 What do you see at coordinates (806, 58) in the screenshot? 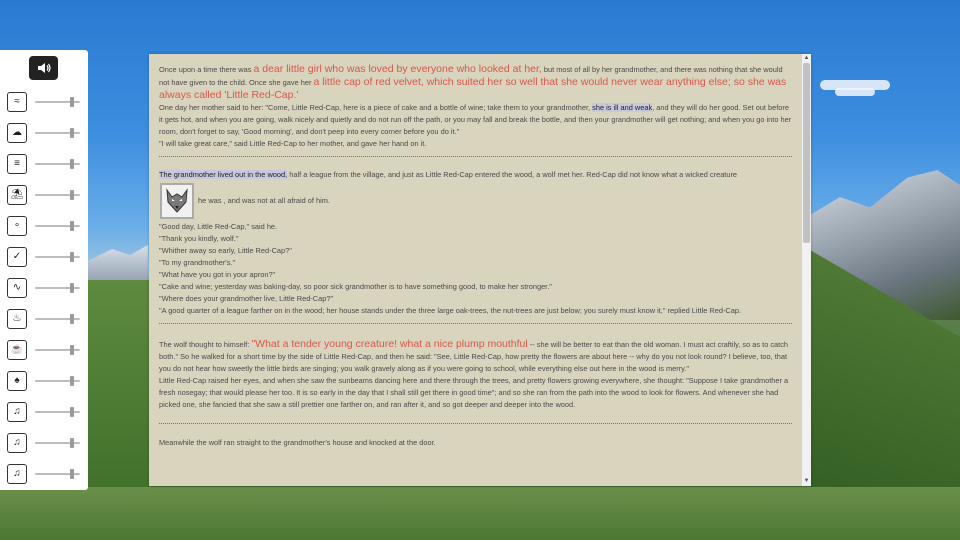
I see `scroll-up-arrow-icon: ▲` at bounding box center [806, 58].